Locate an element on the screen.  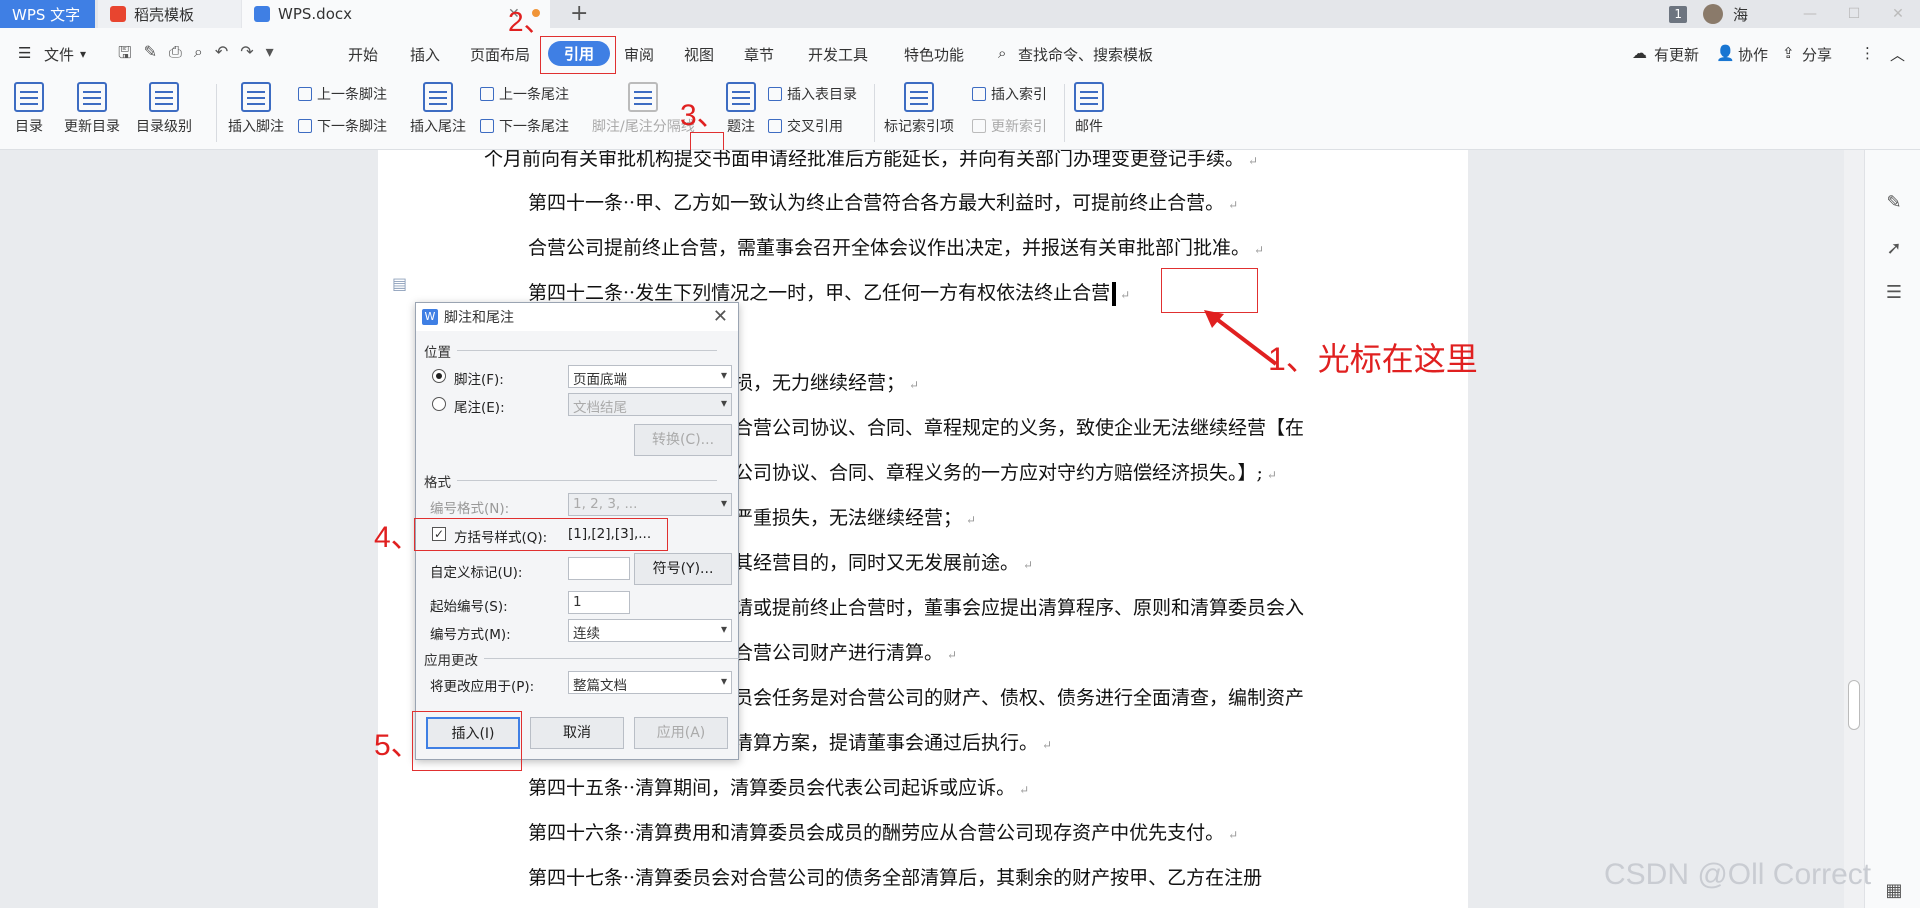
prev-endnote-button: 上一条尾注 is located at coordinates (524, 94).